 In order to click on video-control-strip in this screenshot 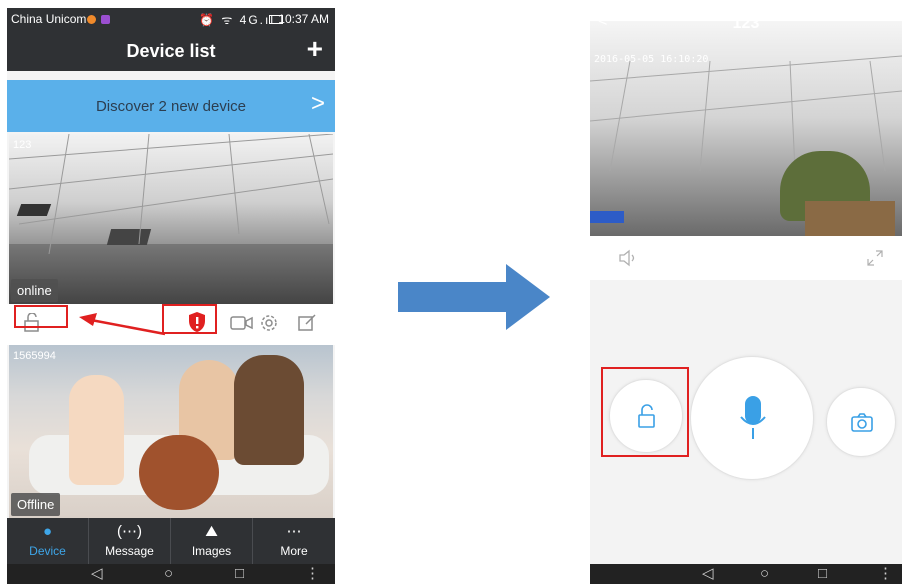, I will do `click(746, 258)`.